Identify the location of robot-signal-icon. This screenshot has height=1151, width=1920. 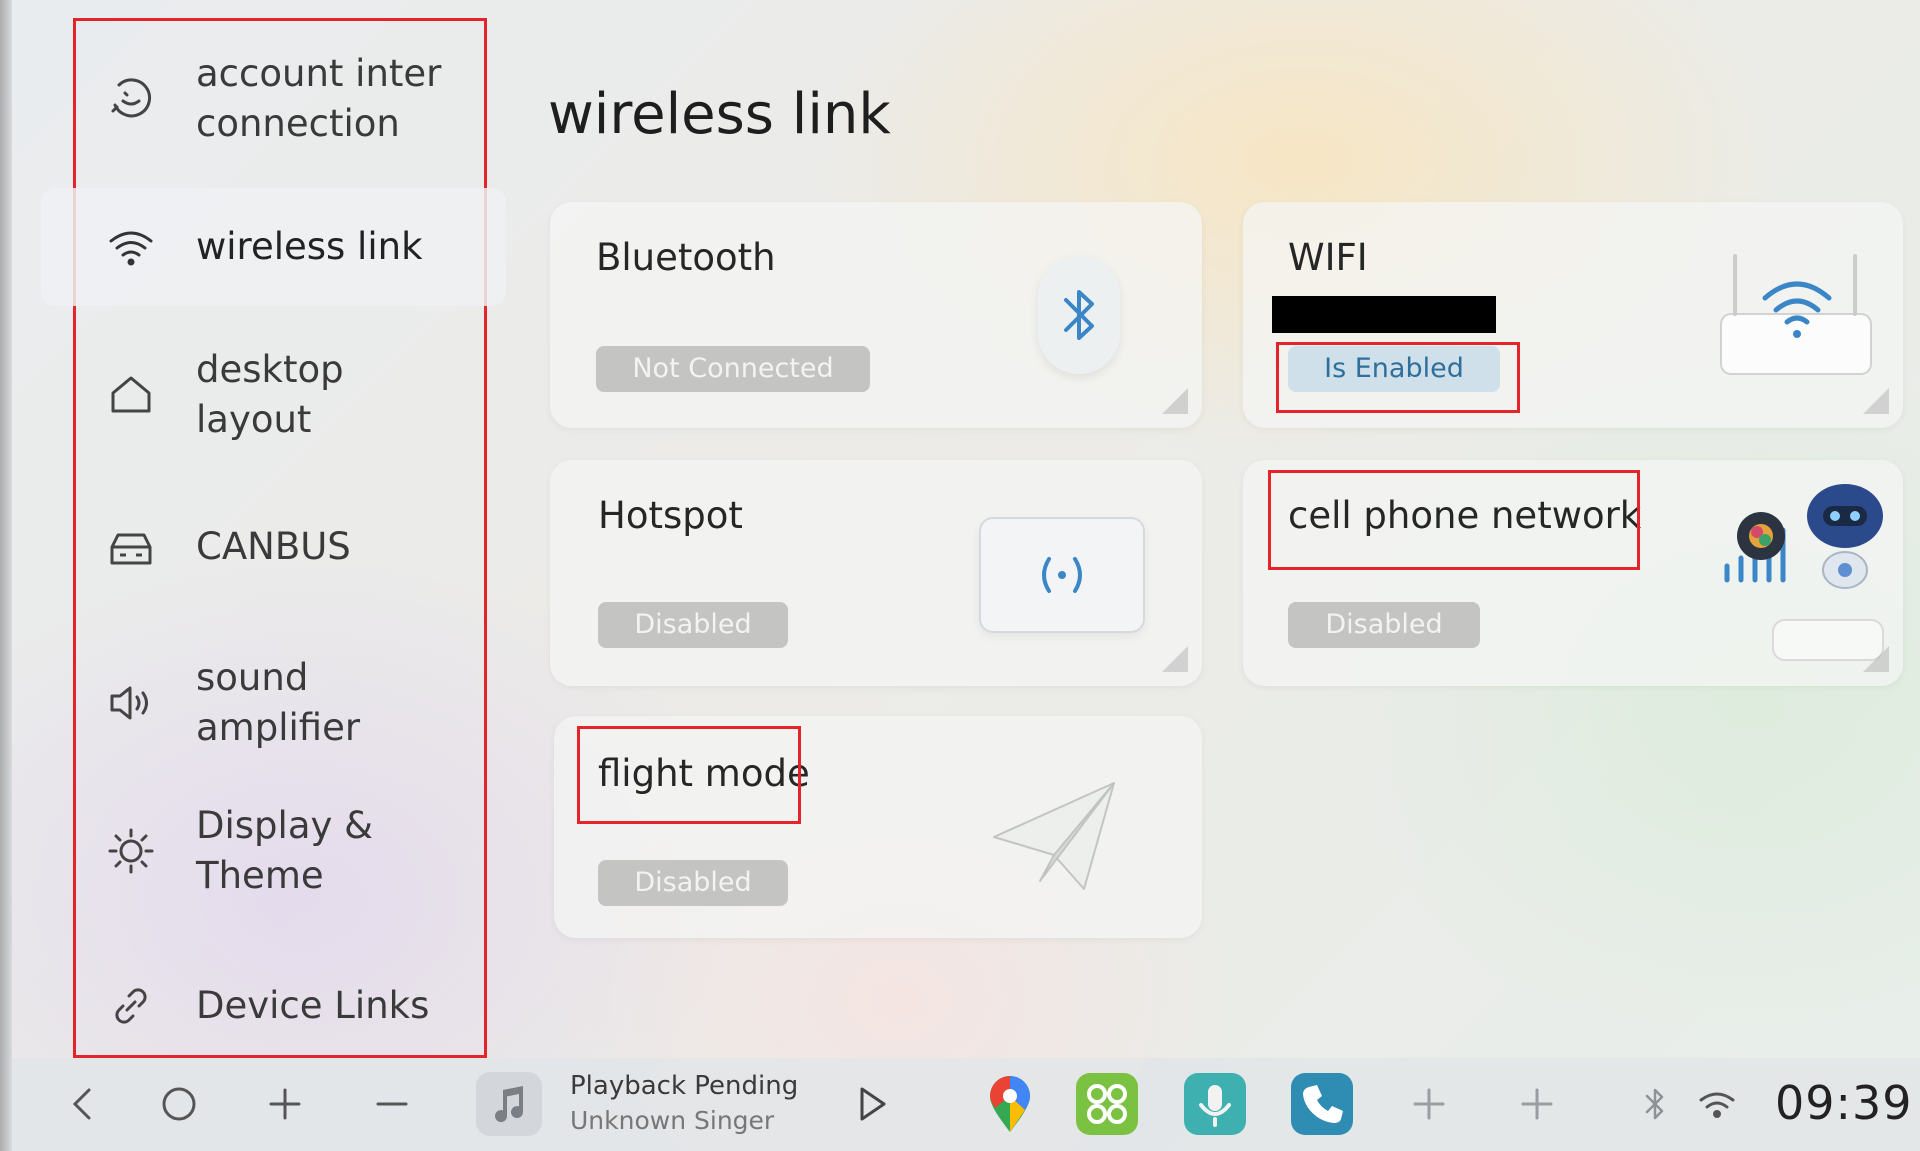
(1803, 570).